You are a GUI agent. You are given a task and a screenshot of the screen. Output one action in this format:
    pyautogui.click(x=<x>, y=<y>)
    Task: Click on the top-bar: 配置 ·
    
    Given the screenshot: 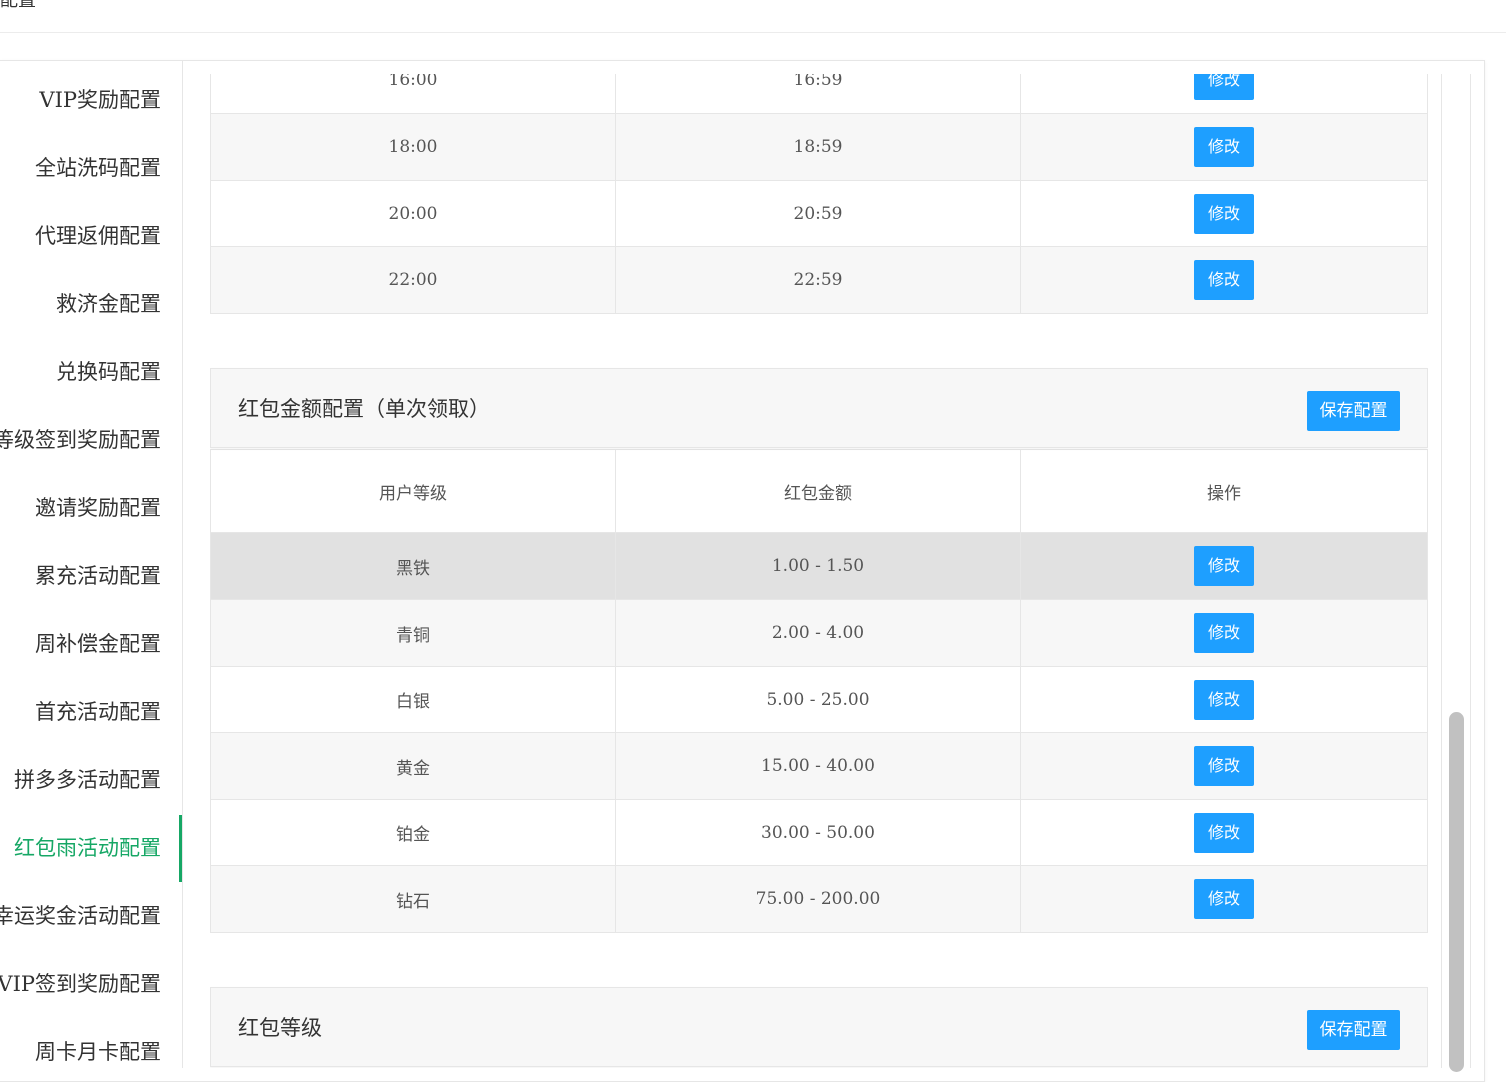 What is the action you would take?
    pyautogui.click(x=753, y=16)
    